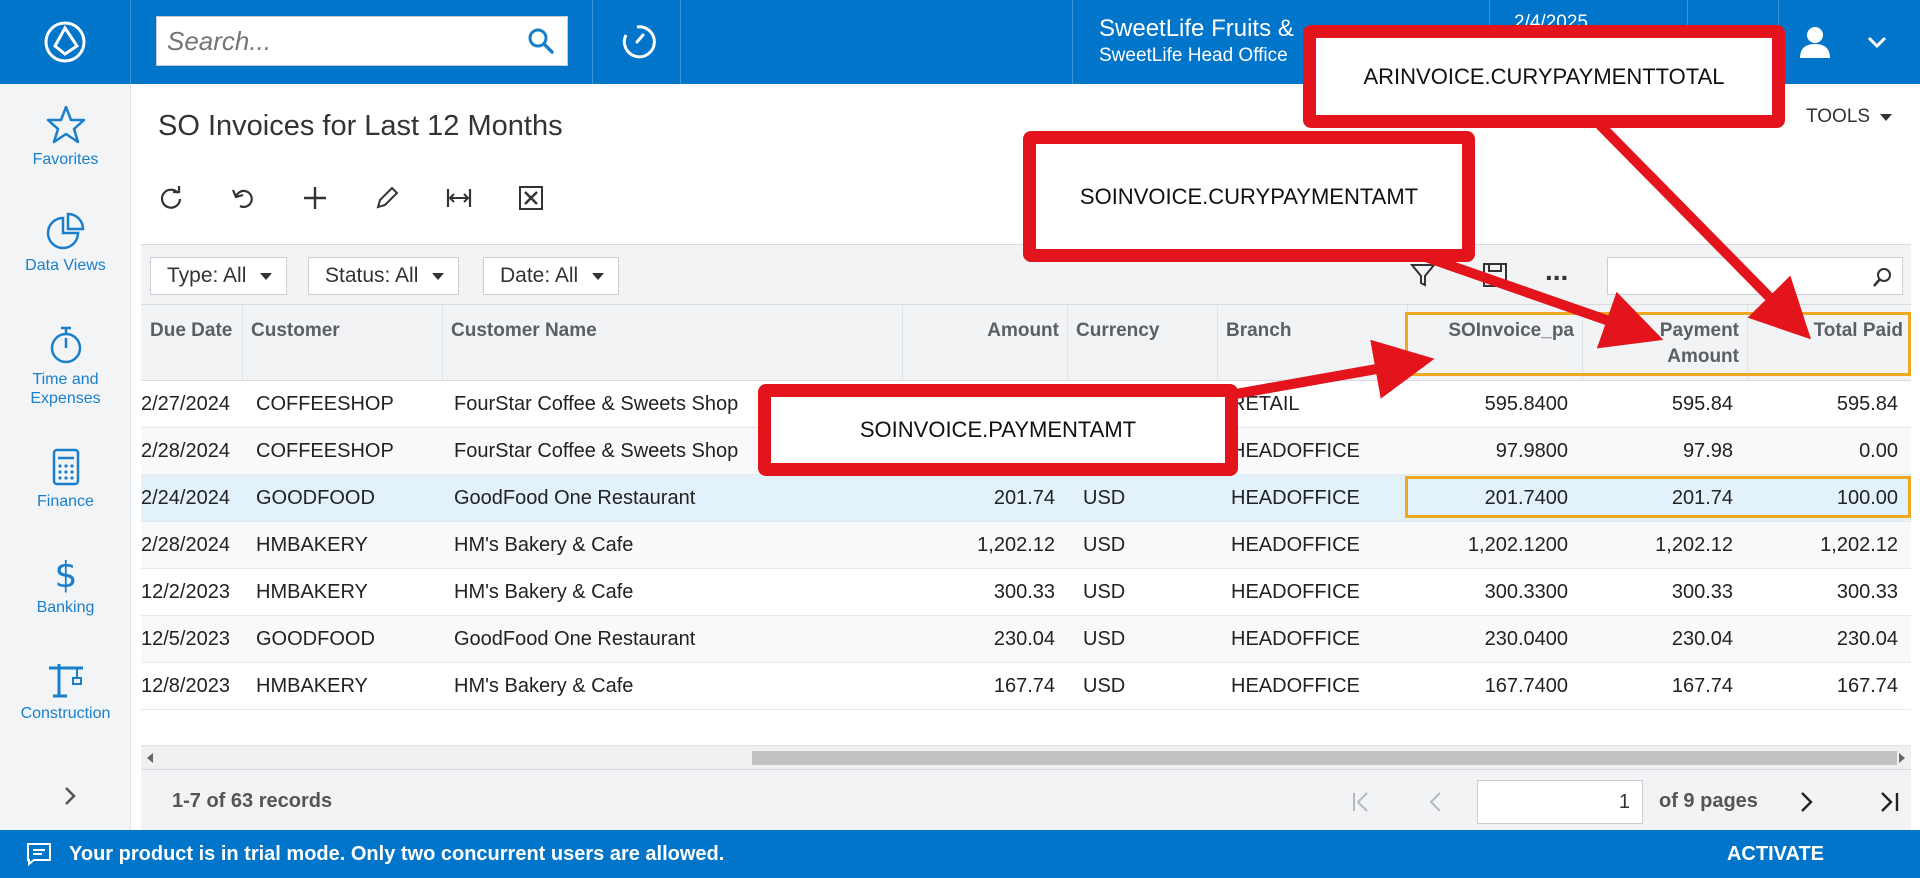 The width and height of the screenshot is (1920, 878). What do you see at coordinates (252, 801) in the screenshot?
I see `records-count: 1-7 of 63 records` at bounding box center [252, 801].